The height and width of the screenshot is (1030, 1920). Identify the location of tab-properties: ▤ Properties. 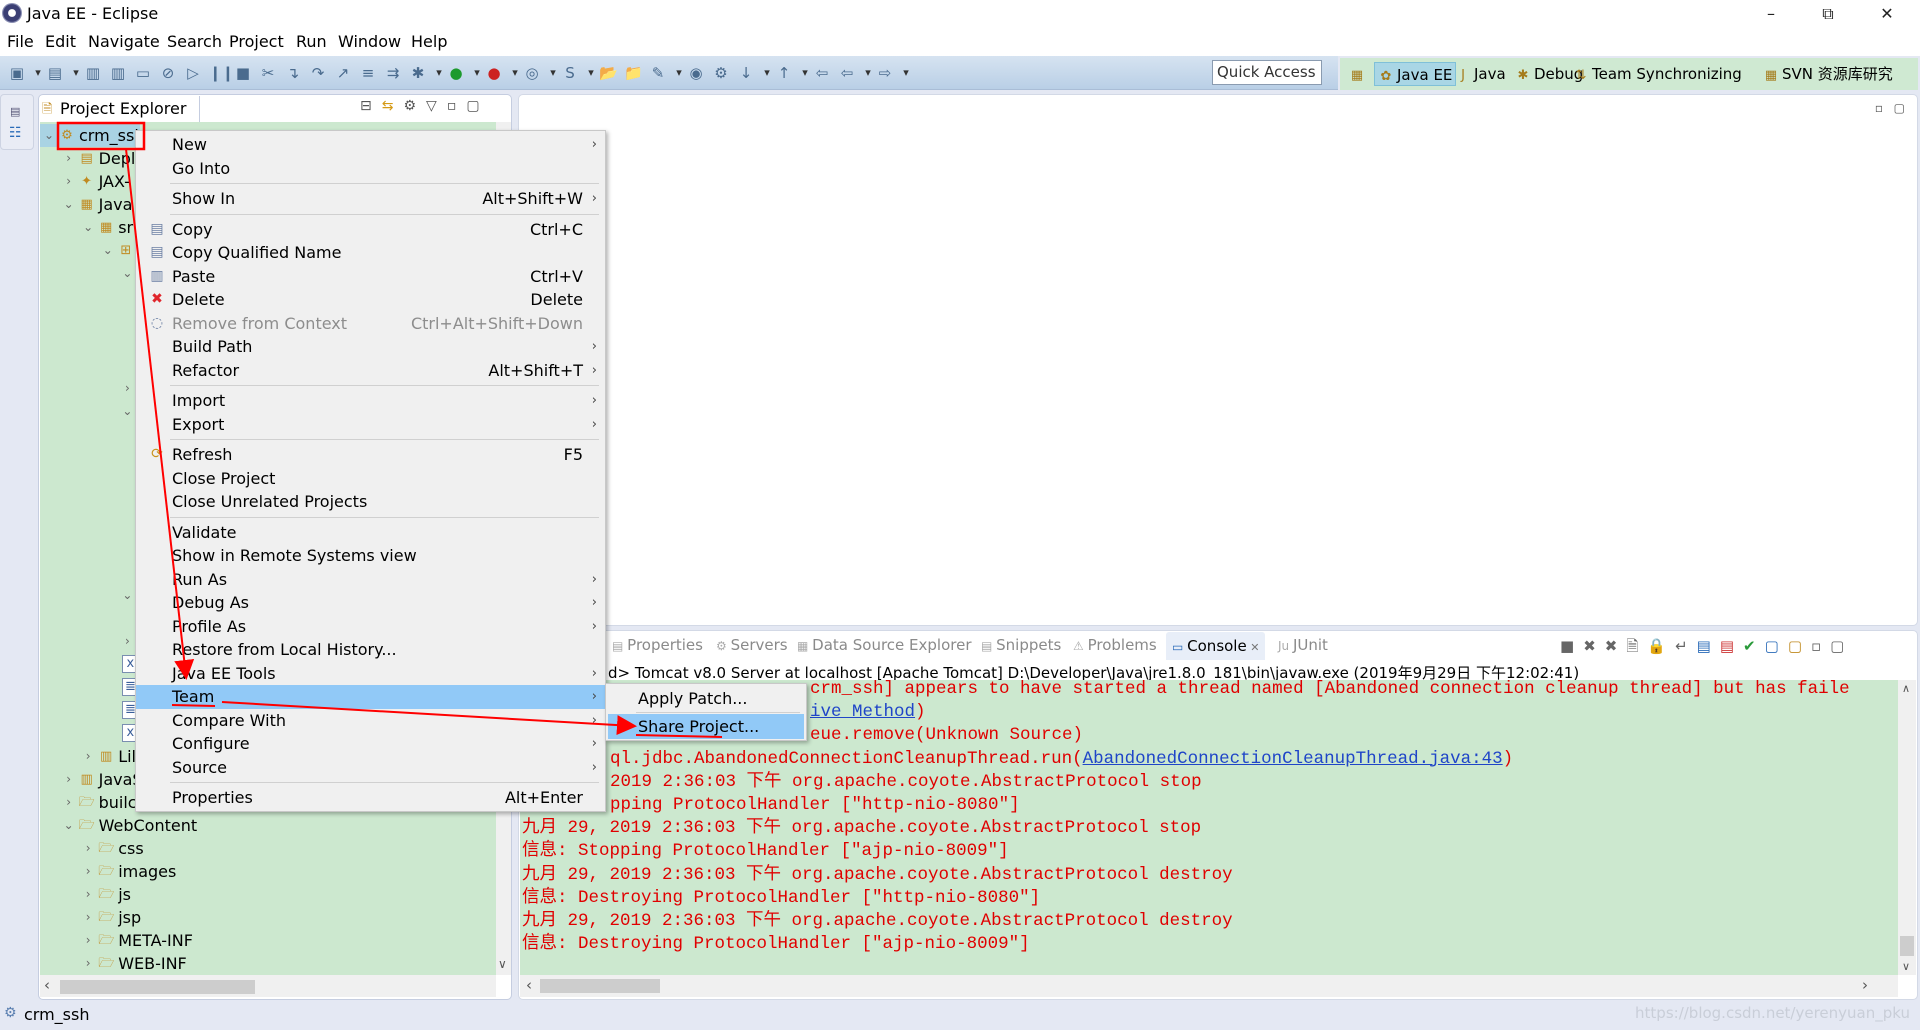
(657, 645).